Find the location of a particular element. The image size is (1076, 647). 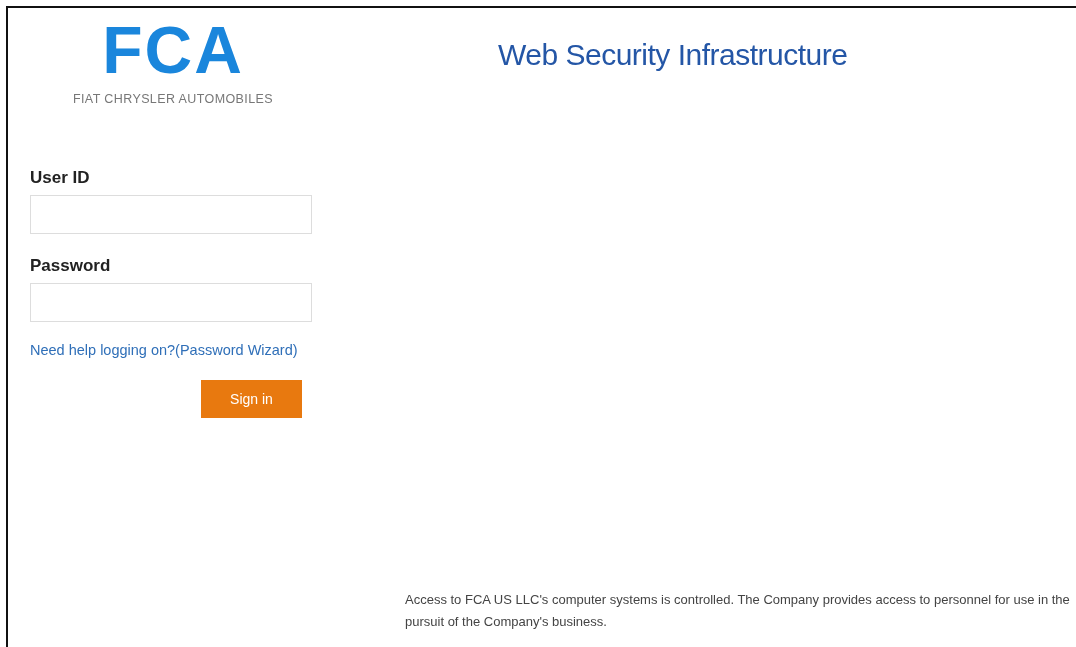

logo-mark: FCA is located at coordinates (173, 50).